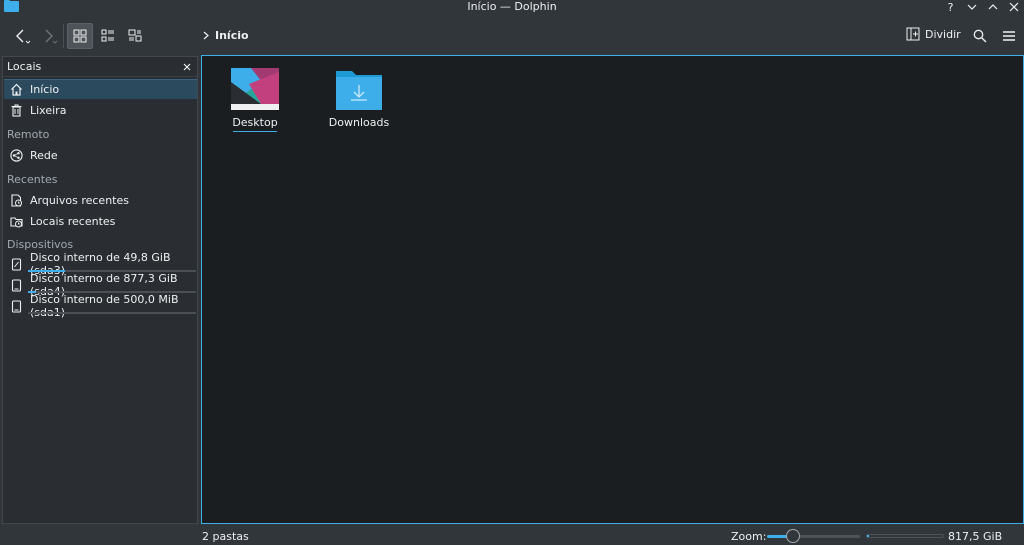  What do you see at coordinates (40, 244) in the screenshot?
I see `group-title-devices: Dispositivos` at bounding box center [40, 244].